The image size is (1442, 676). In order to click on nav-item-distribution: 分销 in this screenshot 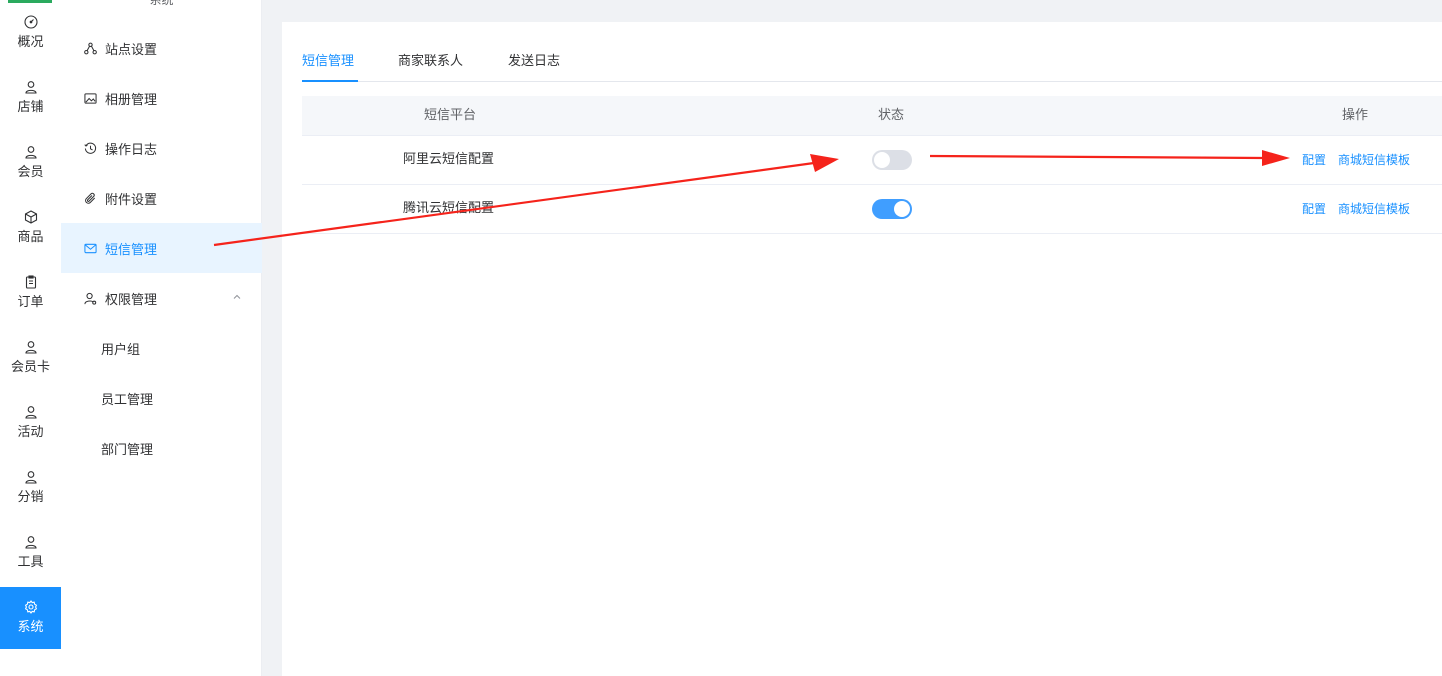, I will do `click(30, 488)`.